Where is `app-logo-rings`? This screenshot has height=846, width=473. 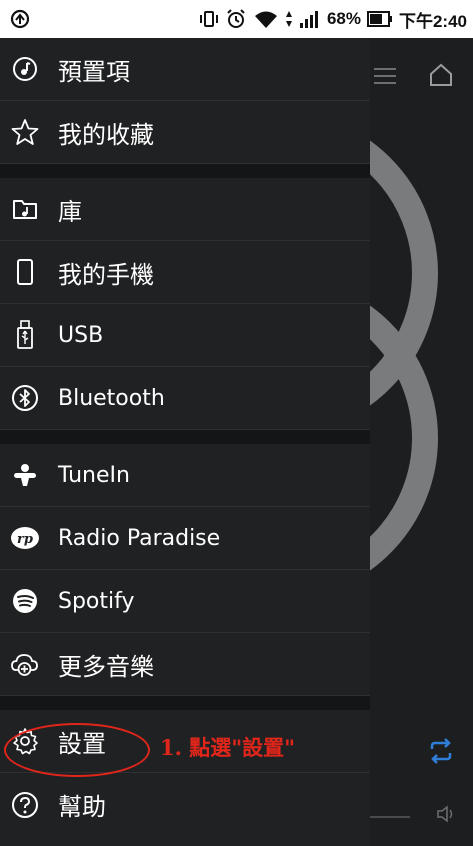 app-logo-rings is located at coordinates (404, 355).